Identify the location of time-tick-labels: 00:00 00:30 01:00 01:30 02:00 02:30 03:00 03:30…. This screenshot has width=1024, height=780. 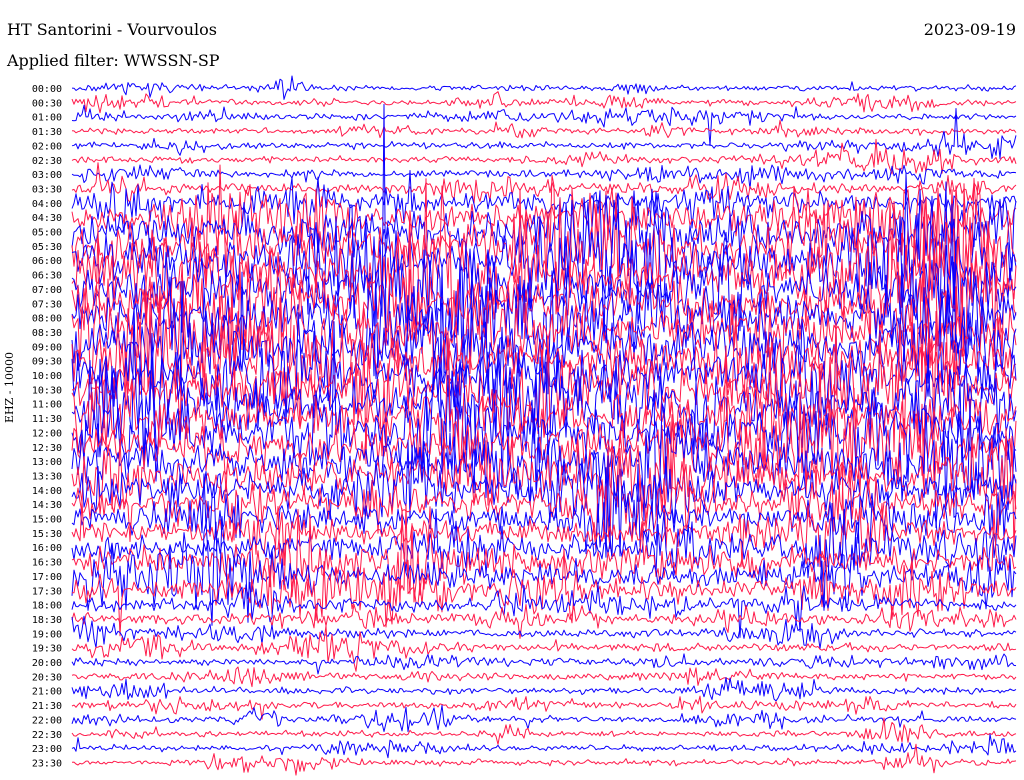
(47, 426).